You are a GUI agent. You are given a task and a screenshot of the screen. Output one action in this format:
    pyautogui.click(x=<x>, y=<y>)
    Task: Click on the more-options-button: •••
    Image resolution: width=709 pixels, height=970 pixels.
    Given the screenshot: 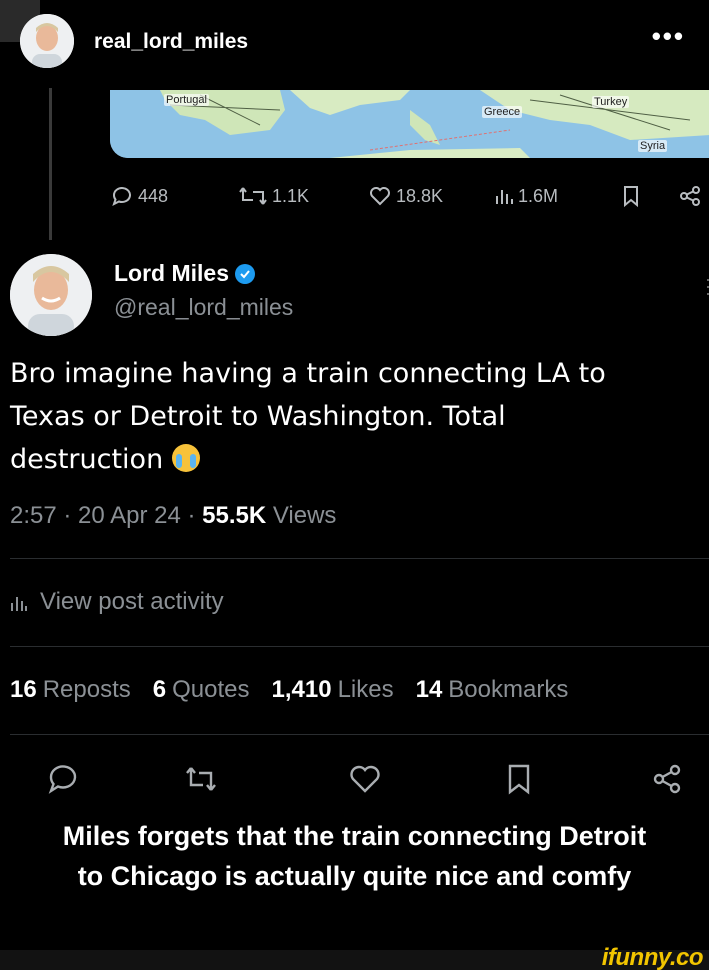 What is the action you would take?
    pyautogui.click(x=668, y=36)
    